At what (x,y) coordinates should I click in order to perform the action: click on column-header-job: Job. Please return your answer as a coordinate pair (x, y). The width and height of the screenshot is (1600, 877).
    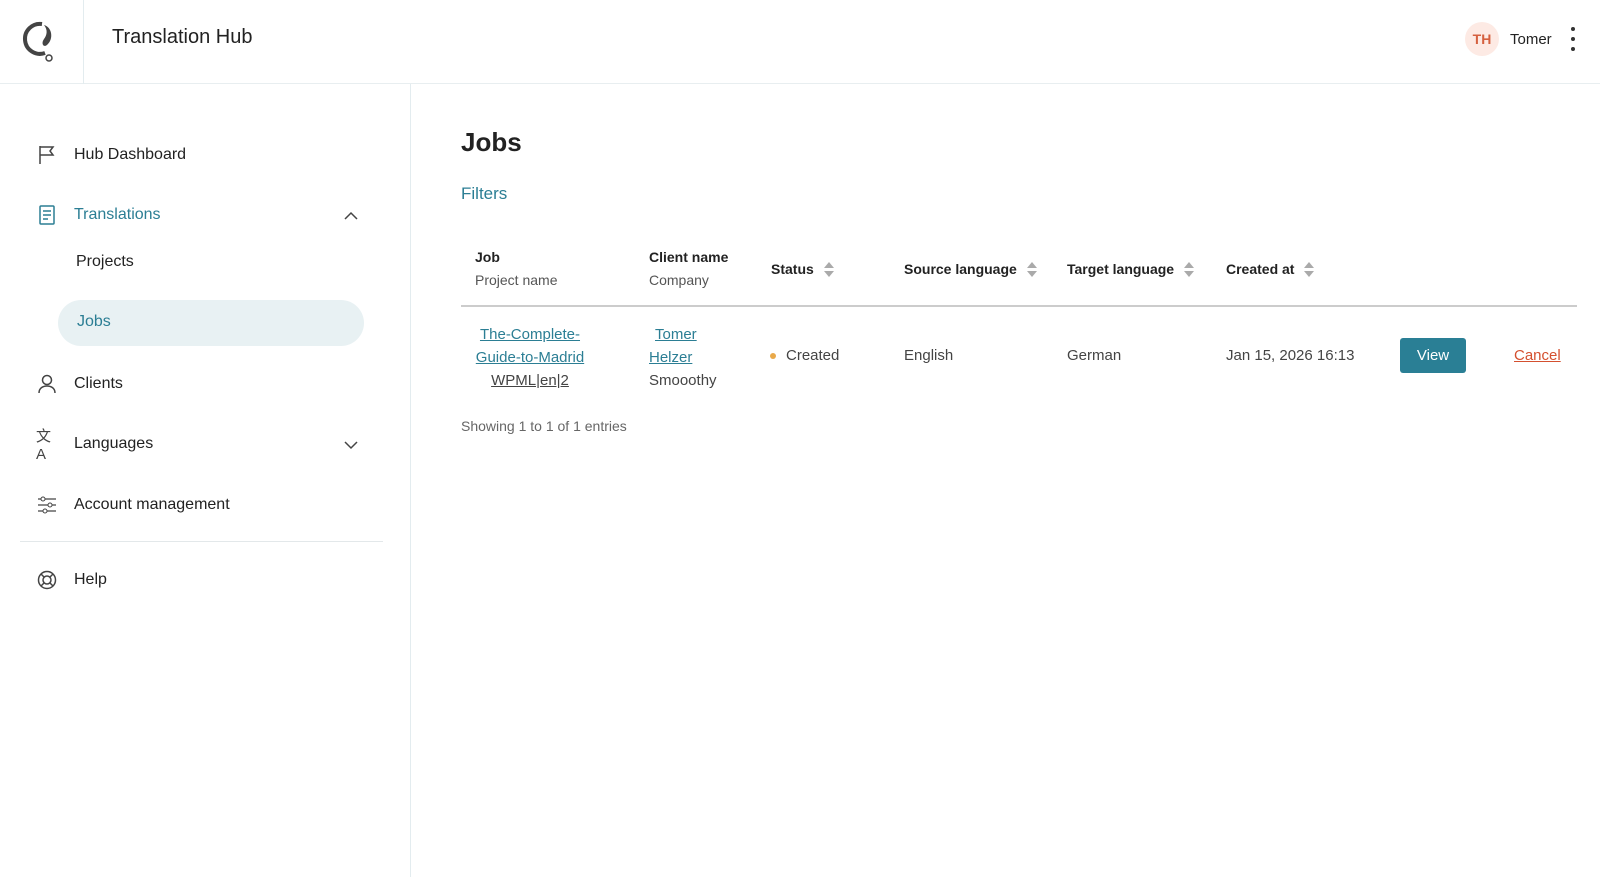
    Looking at the image, I should click on (487, 257).